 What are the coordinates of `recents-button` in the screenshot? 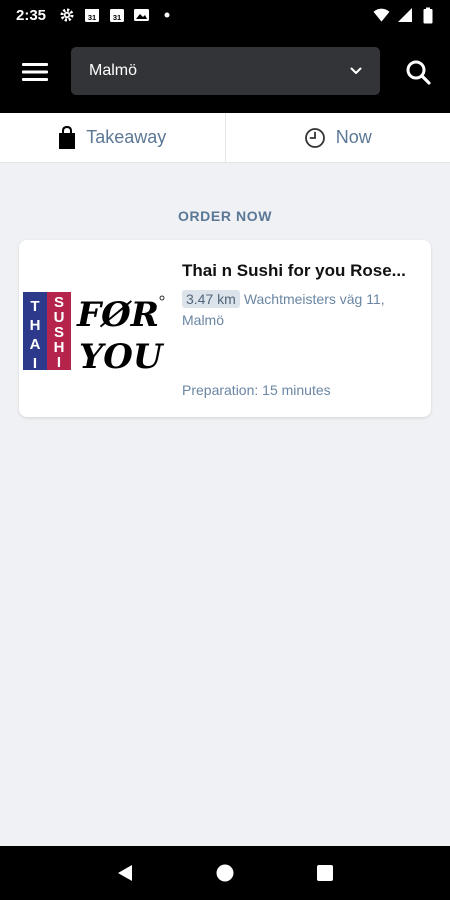 It's located at (325, 873).